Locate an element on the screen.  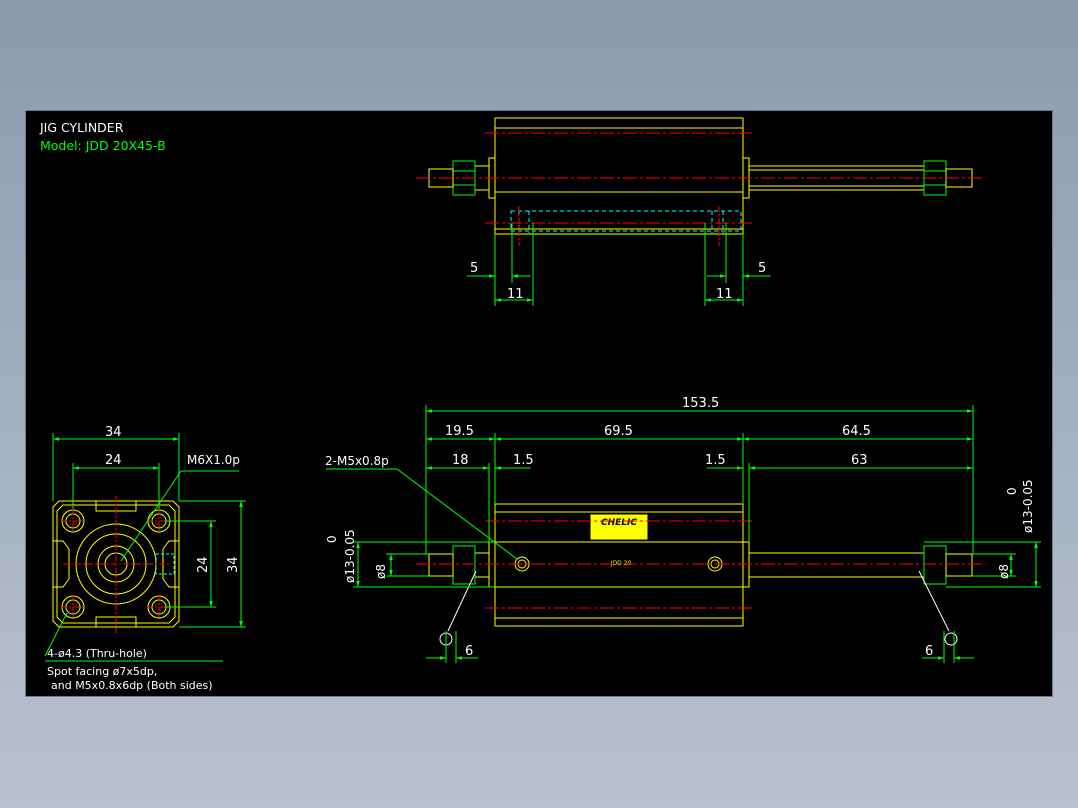
note-line-2: and M5x0.8x6dp (Both sides) is located at coordinates (132, 685).